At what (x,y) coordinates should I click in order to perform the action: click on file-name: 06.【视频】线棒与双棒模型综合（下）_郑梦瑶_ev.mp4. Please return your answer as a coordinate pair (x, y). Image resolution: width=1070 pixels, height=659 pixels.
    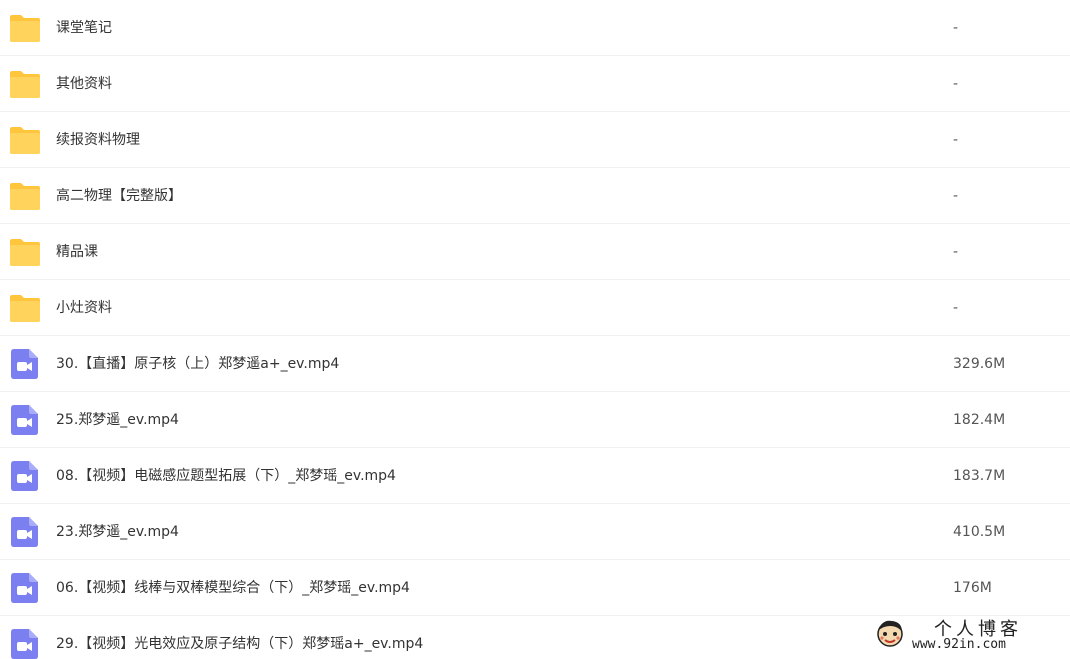
    Looking at the image, I should click on (233, 588).